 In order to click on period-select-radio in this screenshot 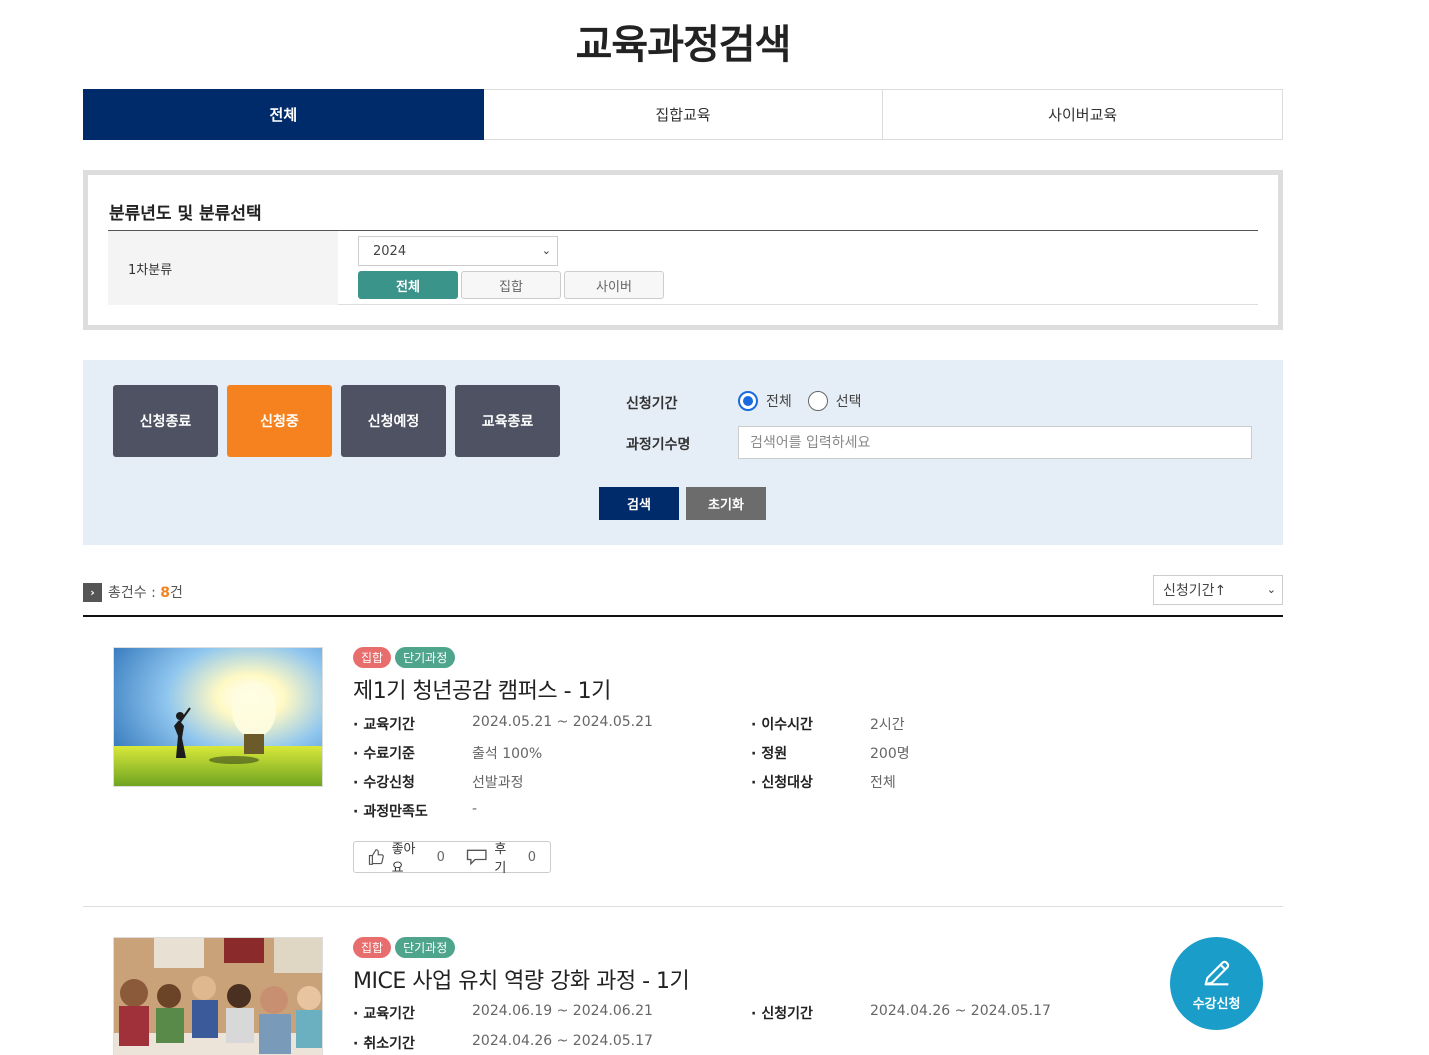, I will do `click(817, 401)`.